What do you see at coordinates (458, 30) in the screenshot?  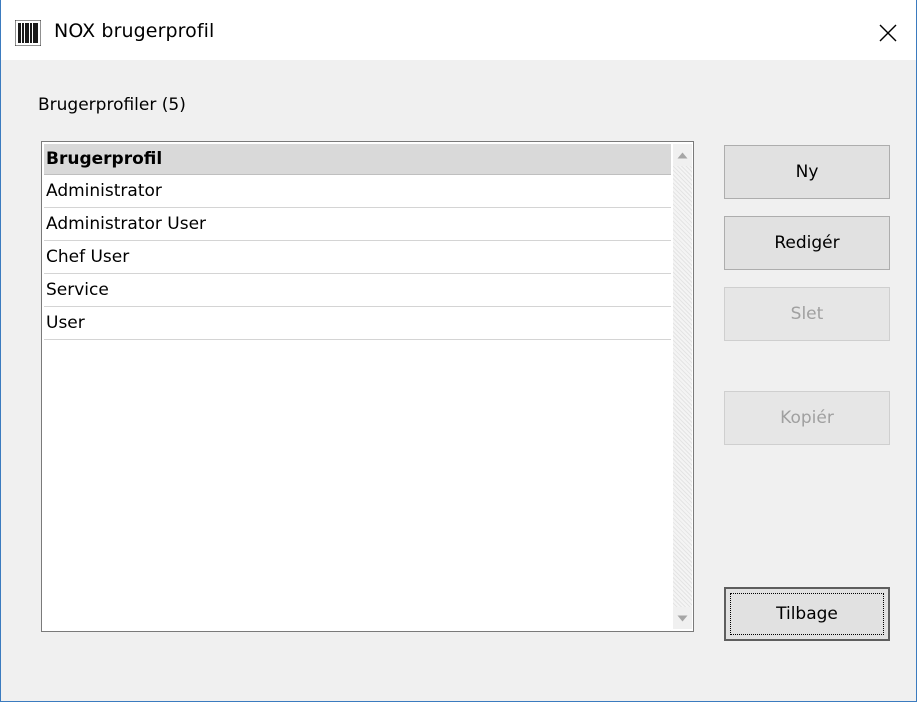 I see `title-bar: NOX brugerprofil` at bounding box center [458, 30].